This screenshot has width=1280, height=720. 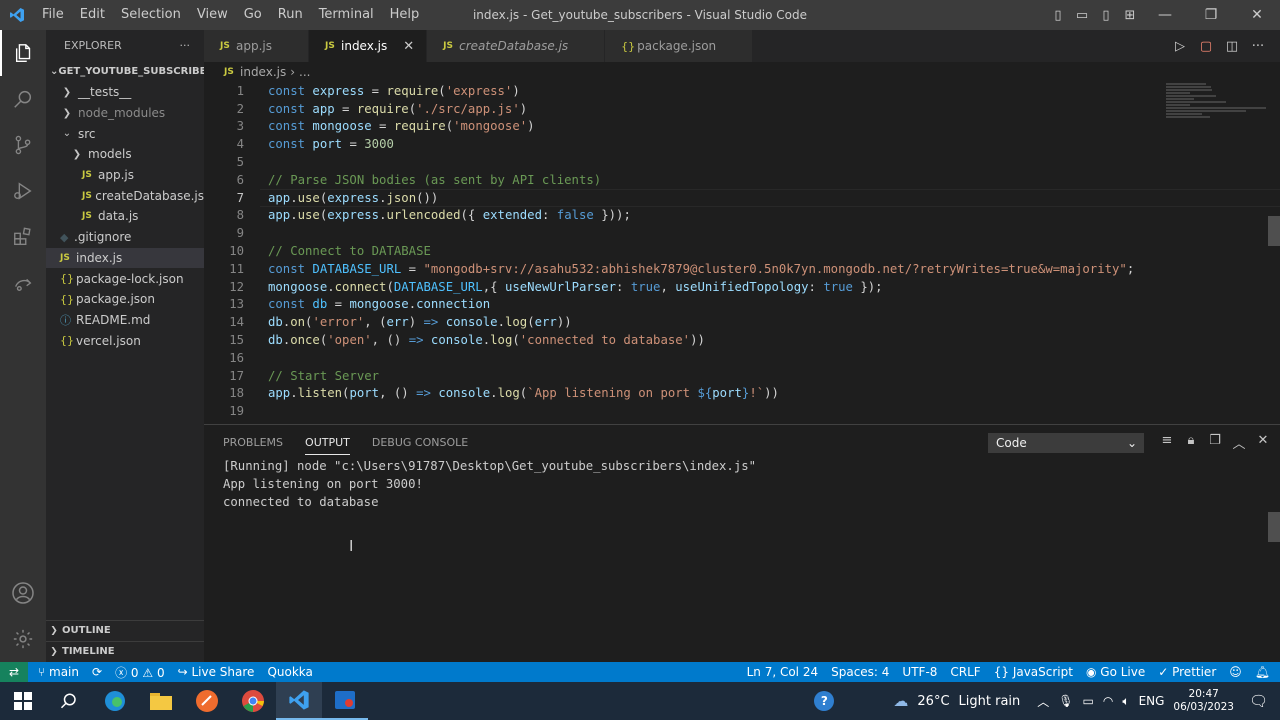 I want to click on open-in-editor-icon: ❐, so click(x=1215, y=442).